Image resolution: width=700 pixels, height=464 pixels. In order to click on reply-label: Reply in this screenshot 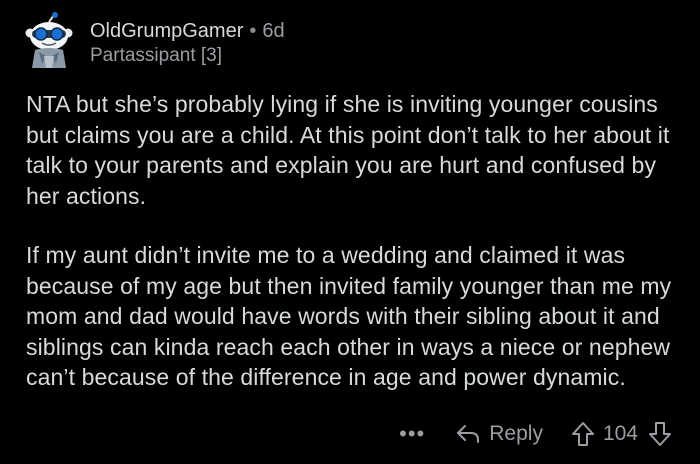, I will do `click(516, 433)`.